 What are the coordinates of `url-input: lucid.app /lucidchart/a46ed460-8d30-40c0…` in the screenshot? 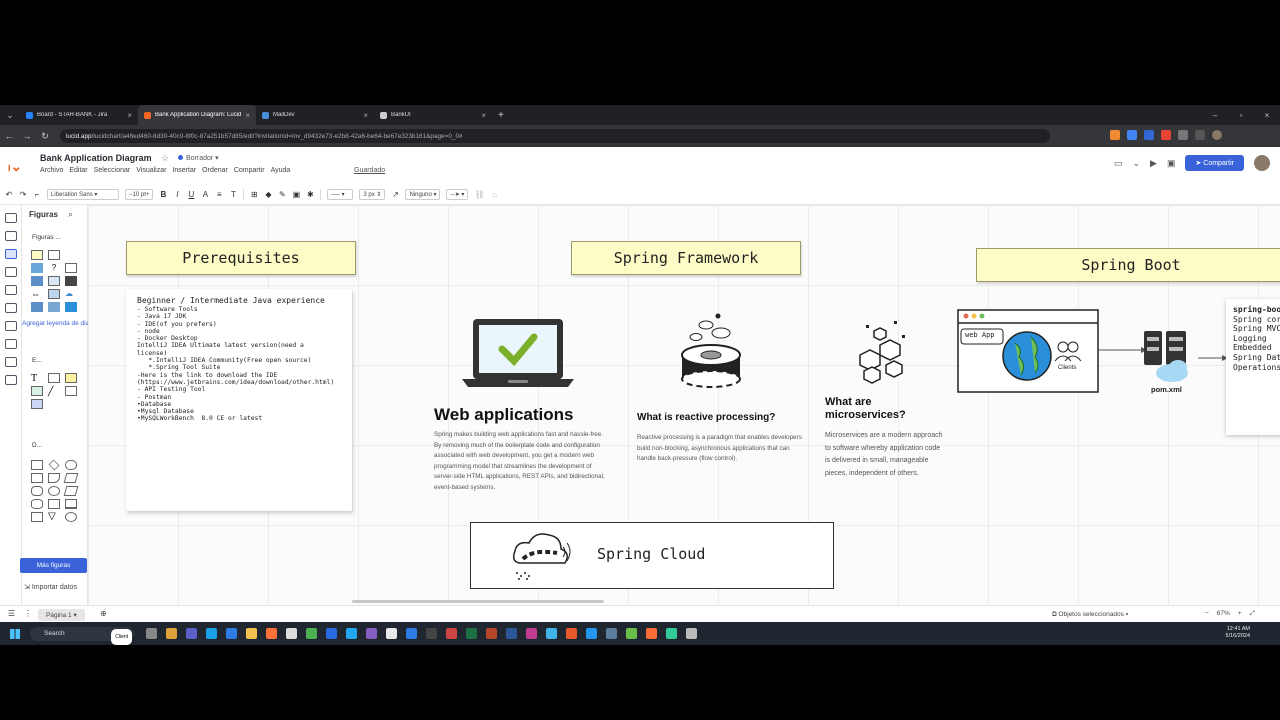 It's located at (555, 136).